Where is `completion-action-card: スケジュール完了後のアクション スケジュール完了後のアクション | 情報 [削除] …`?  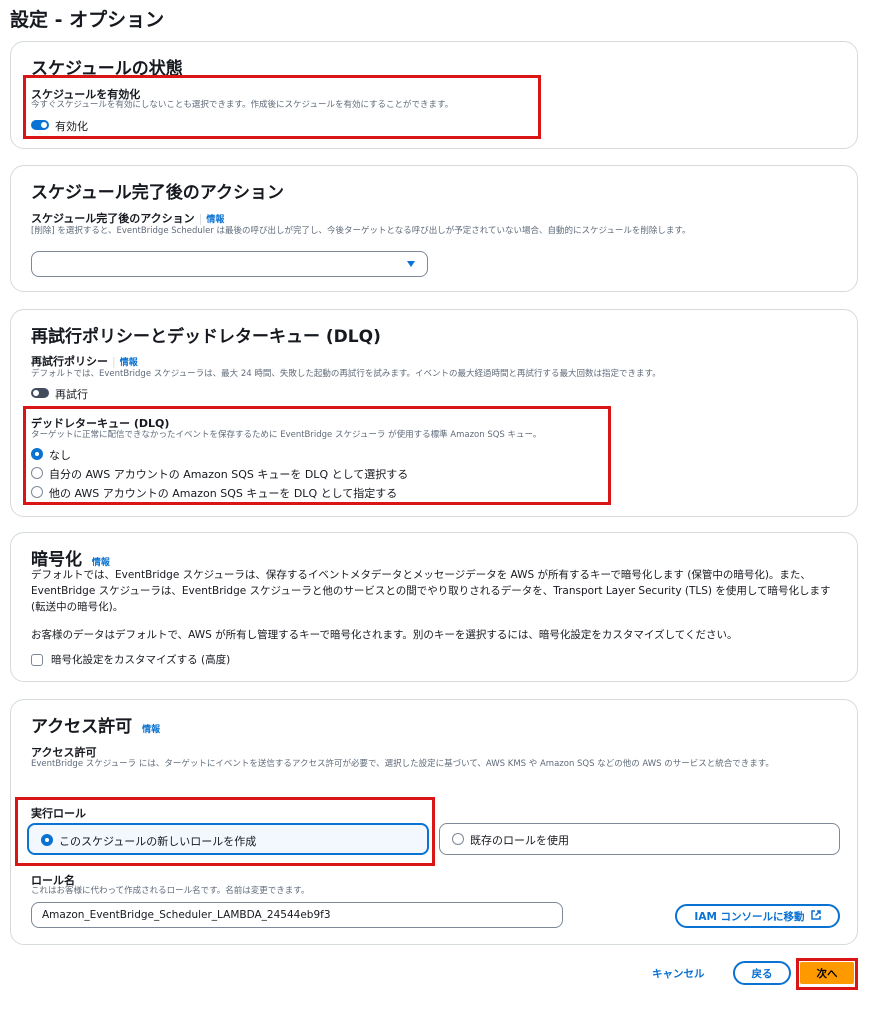 completion-action-card: スケジュール完了後のアクション スケジュール完了後のアクション | 情報 [削除] … is located at coordinates (434, 228).